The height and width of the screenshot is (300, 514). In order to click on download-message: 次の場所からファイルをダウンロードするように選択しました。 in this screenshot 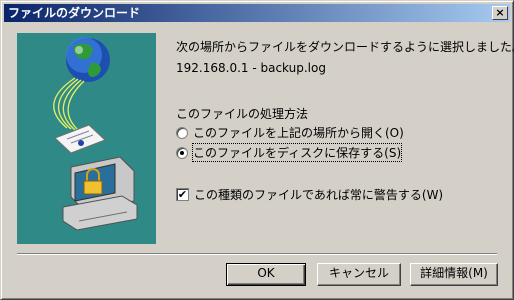, I will do `click(345, 47)`.